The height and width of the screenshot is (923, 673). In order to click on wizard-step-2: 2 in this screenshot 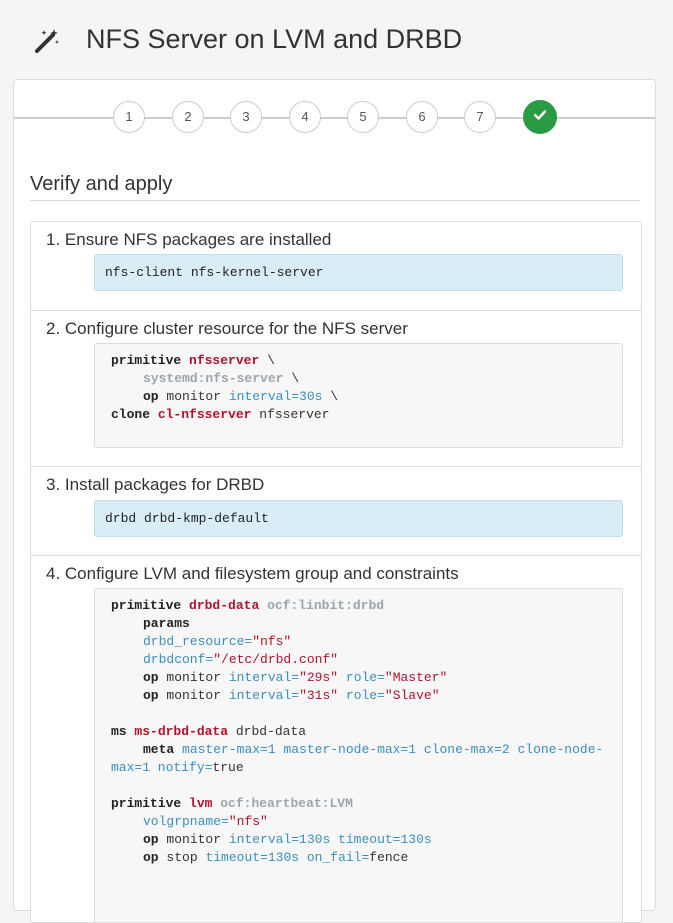, I will do `click(188, 117)`.